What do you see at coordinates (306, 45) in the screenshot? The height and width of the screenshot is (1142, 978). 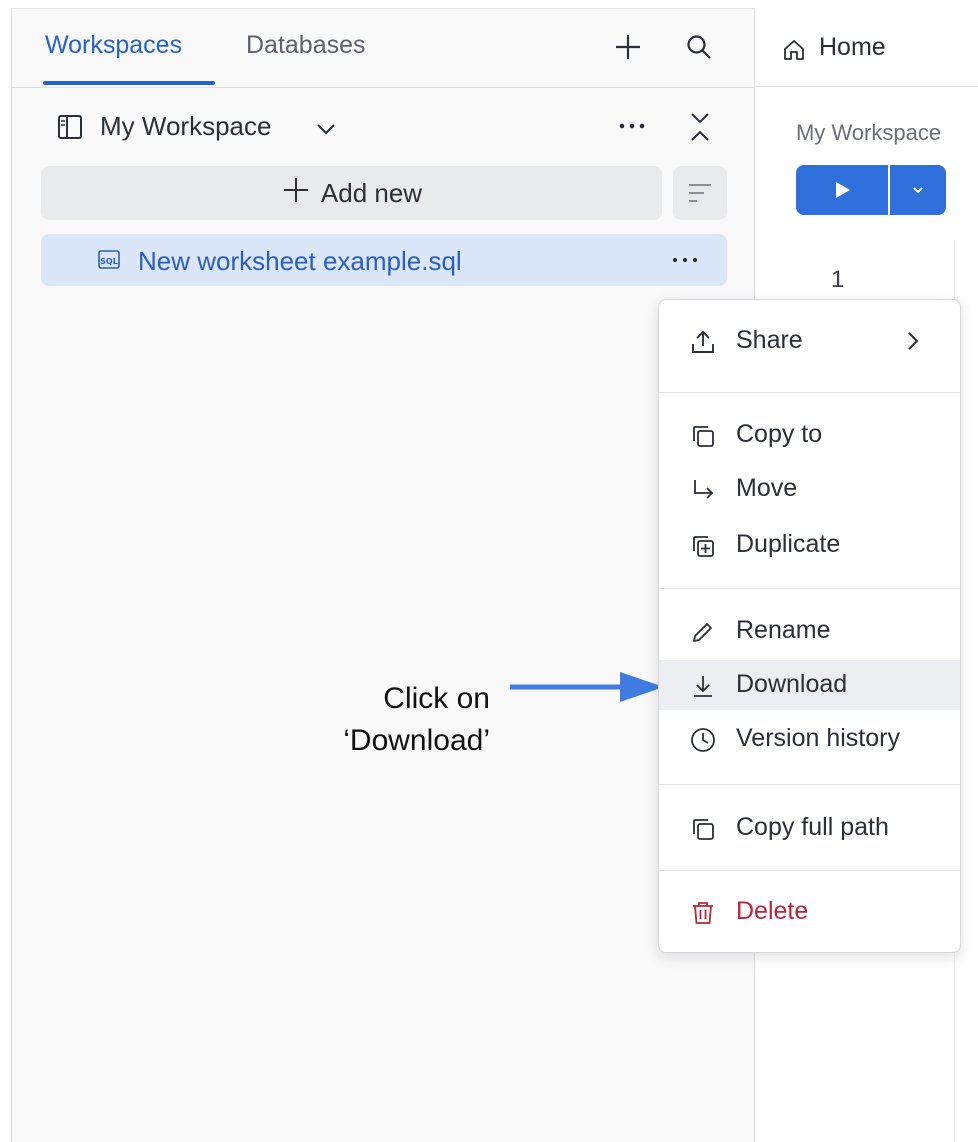 I see `tab-databases: Databases` at bounding box center [306, 45].